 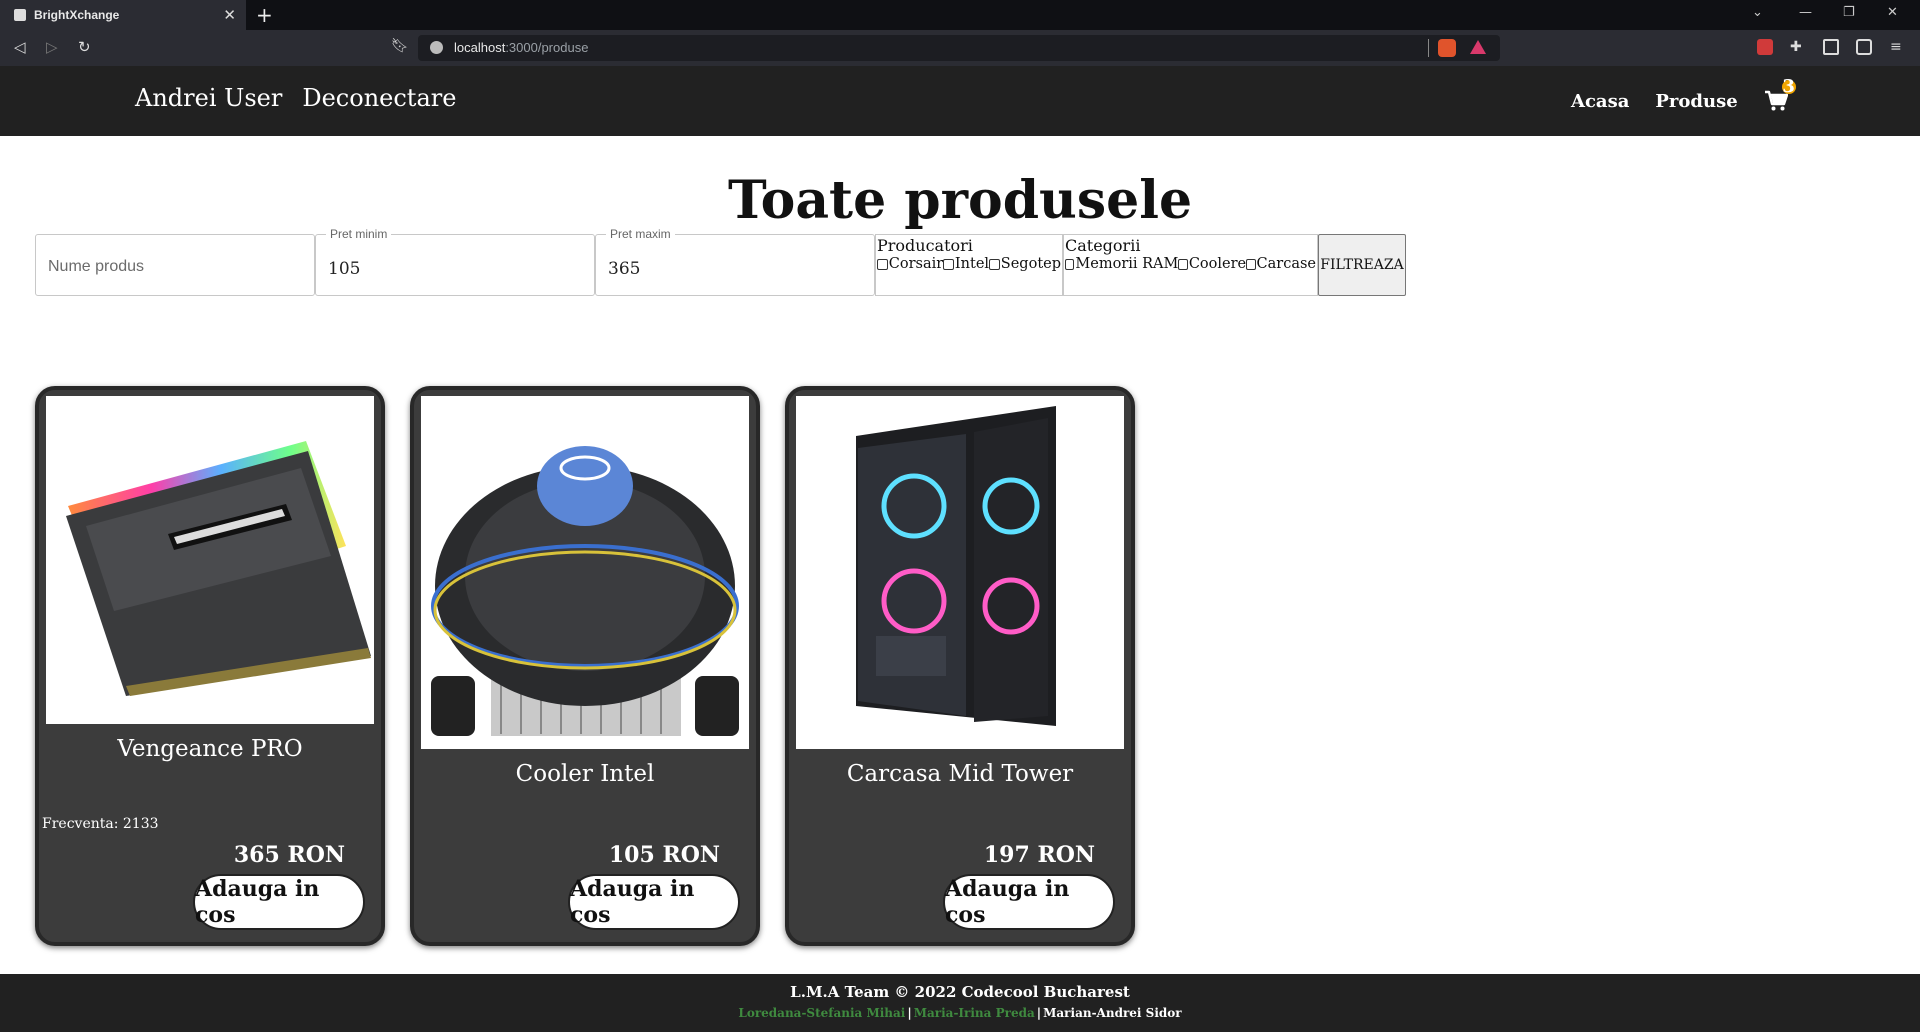 What do you see at coordinates (994, 264) in the screenshot?
I see `producer-segotep-checkbox` at bounding box center [994, 264].